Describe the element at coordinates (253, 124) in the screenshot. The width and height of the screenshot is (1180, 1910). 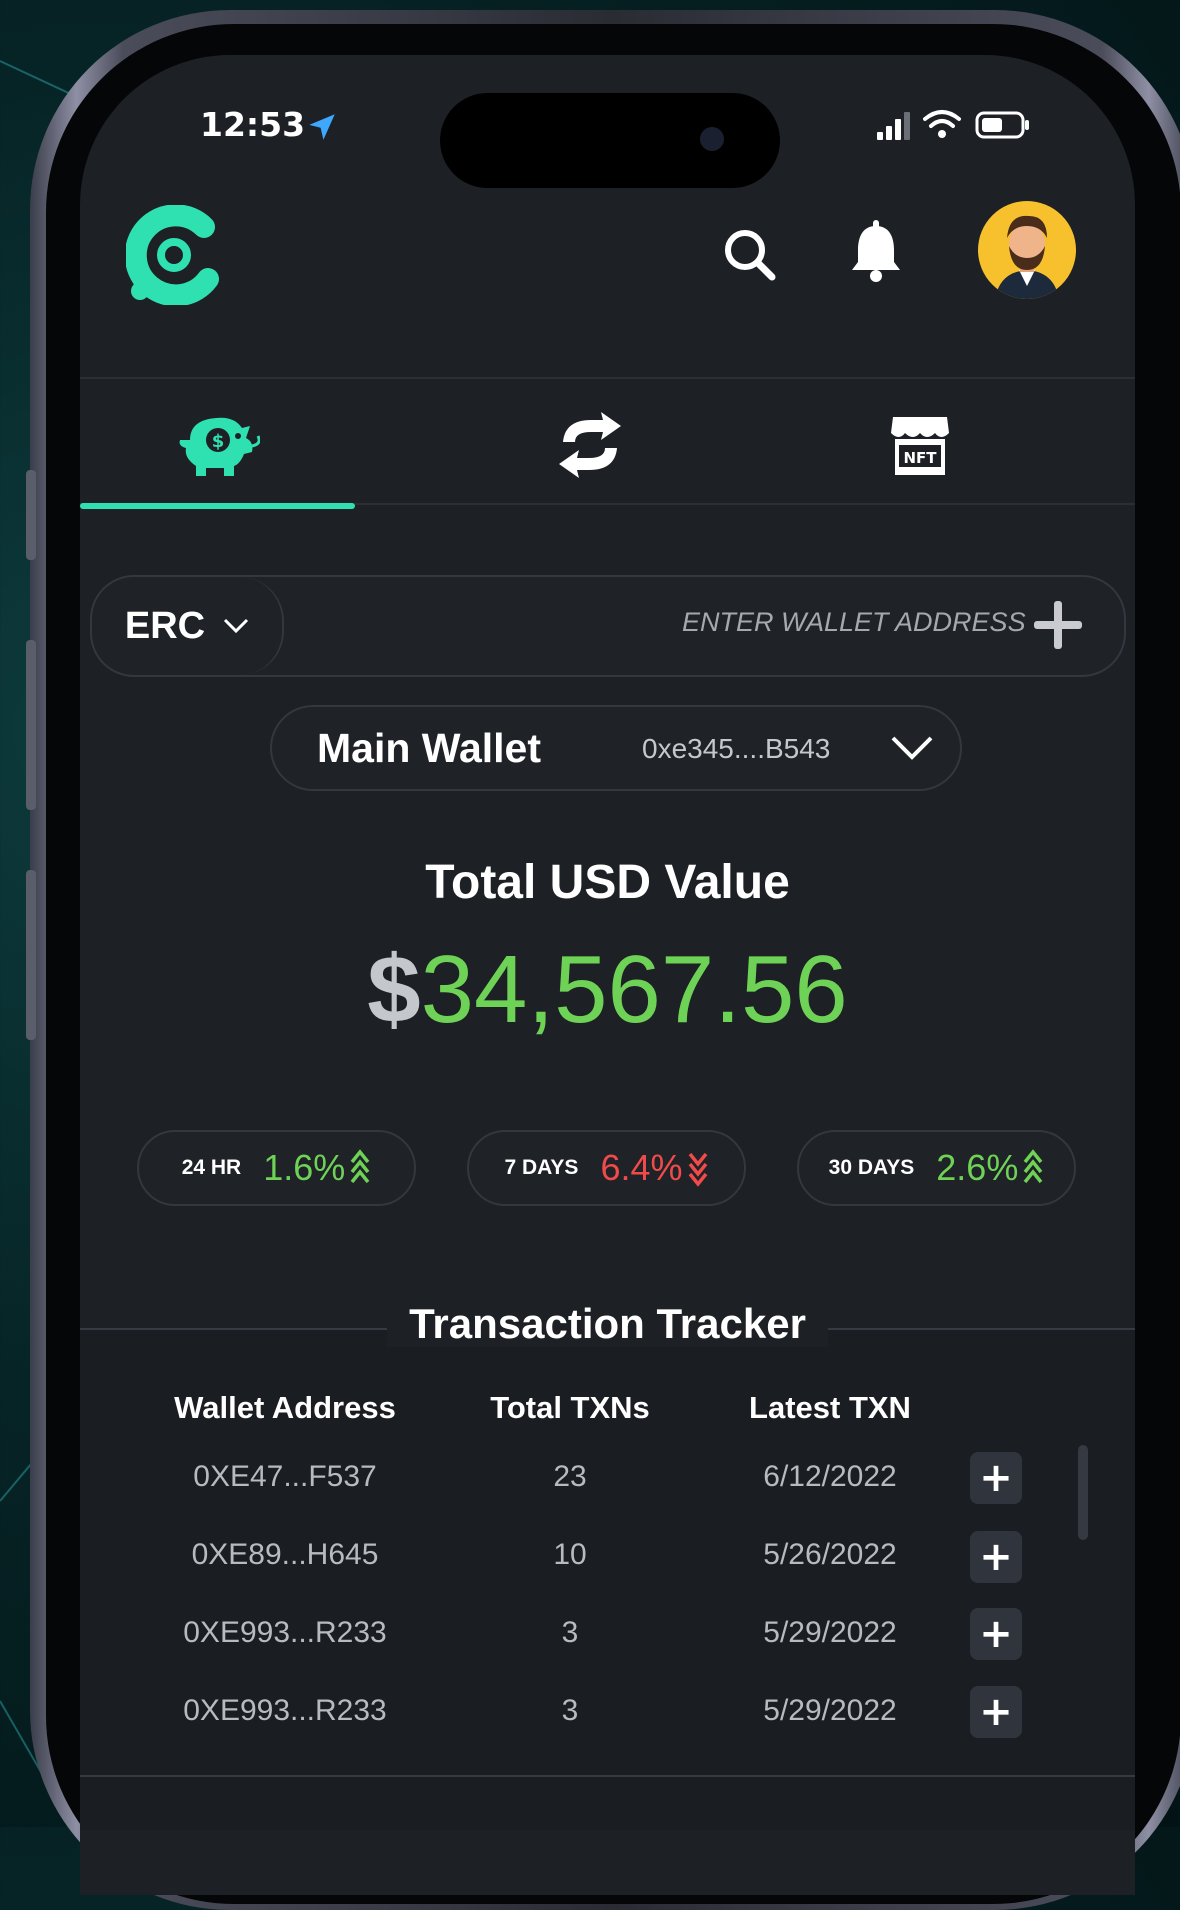
I see `status-time: 12:53` at that location.